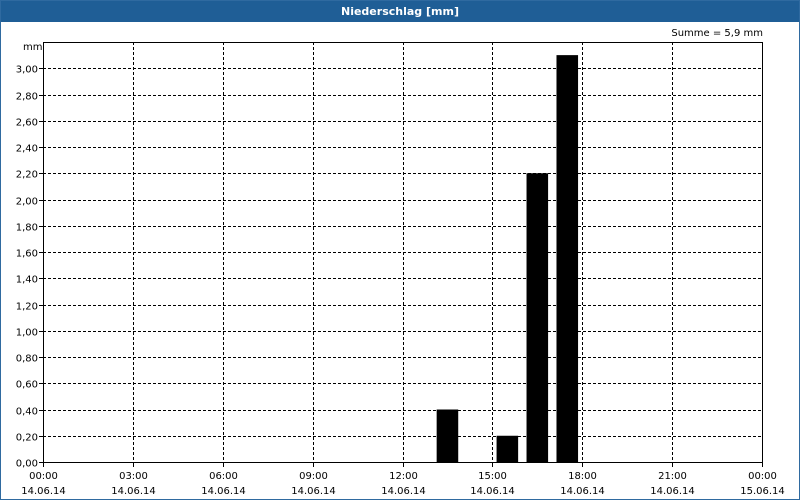 The width and height of the screenshot is (800, 500). What do you see at coordinates (32, 47) in the screenshot?
I see `y-axis-label: mm` at bounding box center [32, 47].